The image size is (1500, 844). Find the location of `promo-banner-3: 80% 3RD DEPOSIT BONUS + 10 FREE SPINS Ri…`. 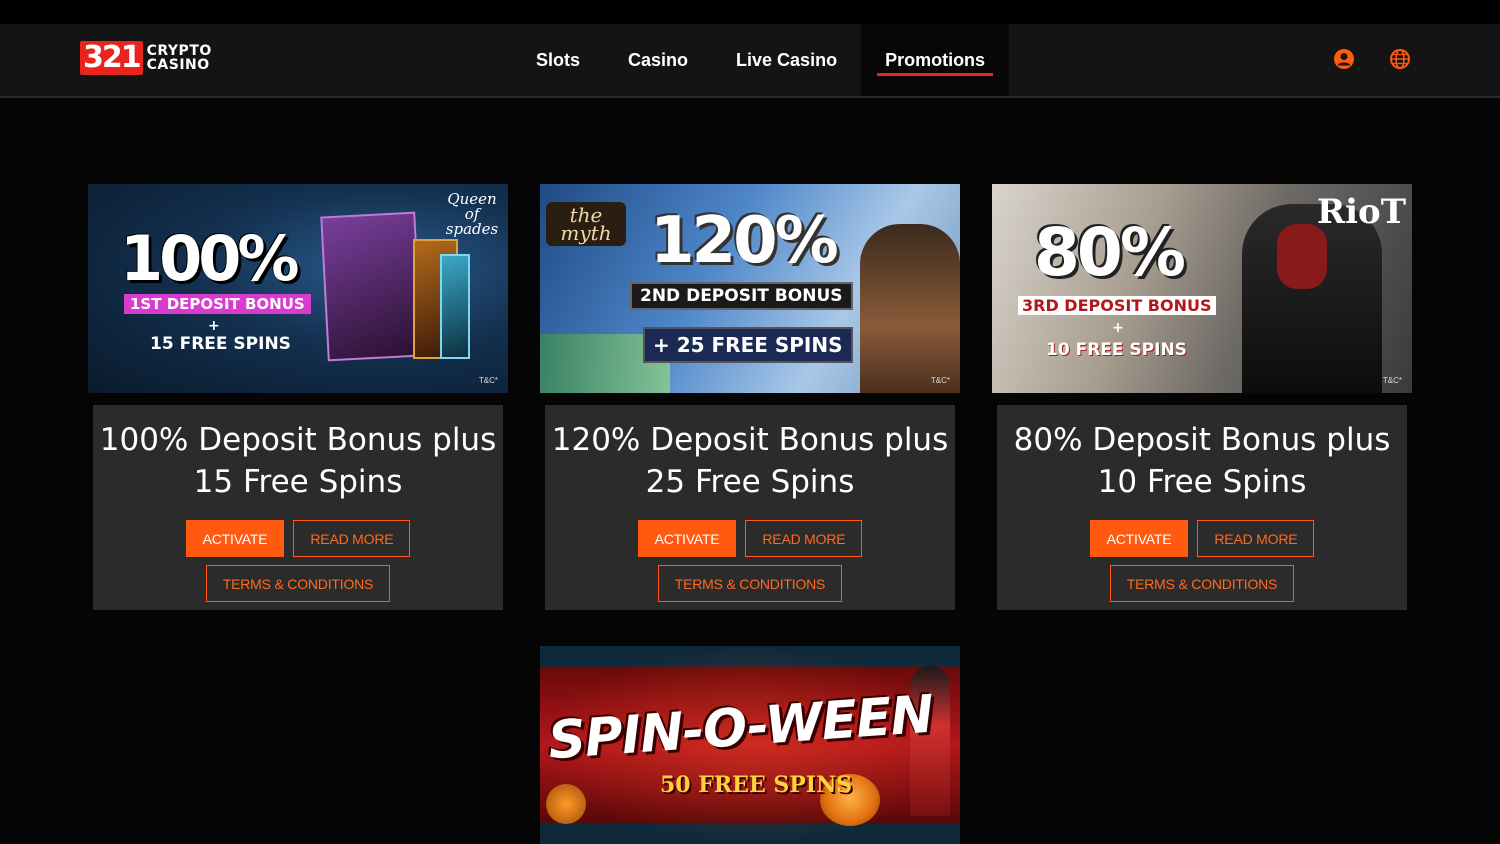

promo-banner-3: 80% 3RD DEPOSIT BONUS + 10 FREE SPINS Ri… is located at coordinates (1202, 288).